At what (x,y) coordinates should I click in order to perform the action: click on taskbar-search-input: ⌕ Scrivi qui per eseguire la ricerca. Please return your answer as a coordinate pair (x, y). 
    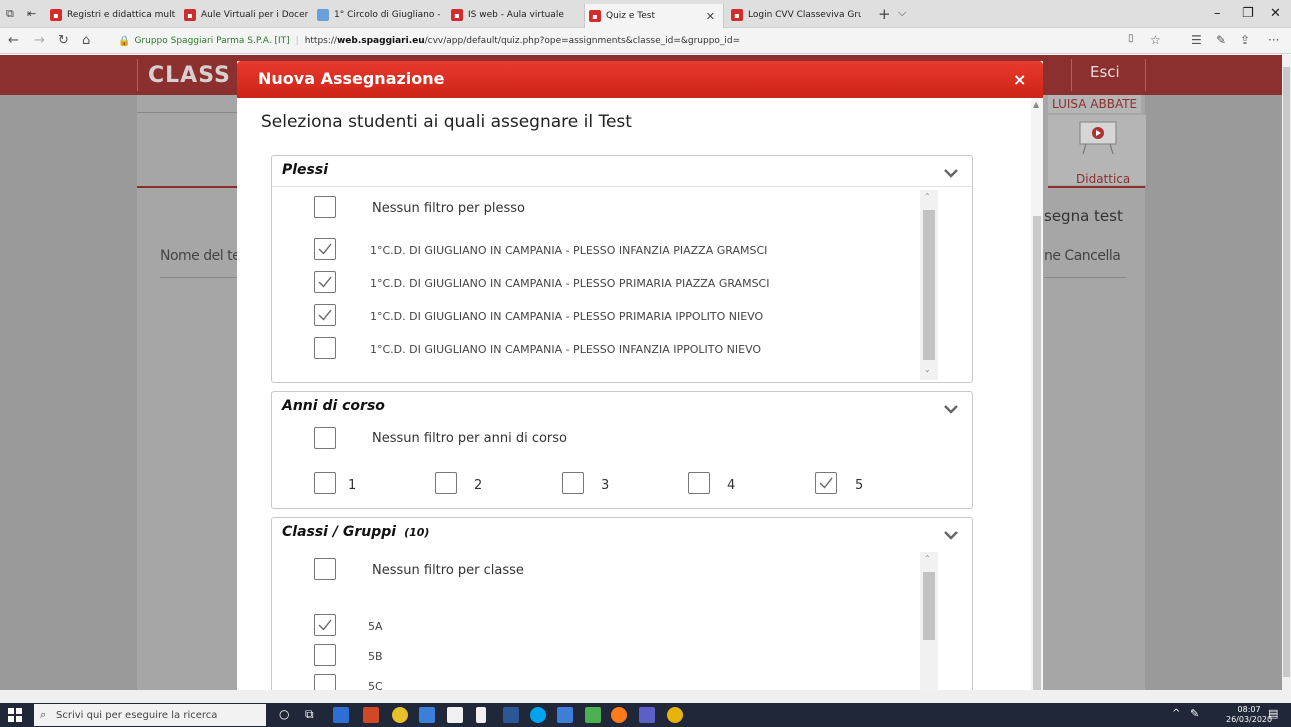
    Looking at the image, I should click on (150, 715).